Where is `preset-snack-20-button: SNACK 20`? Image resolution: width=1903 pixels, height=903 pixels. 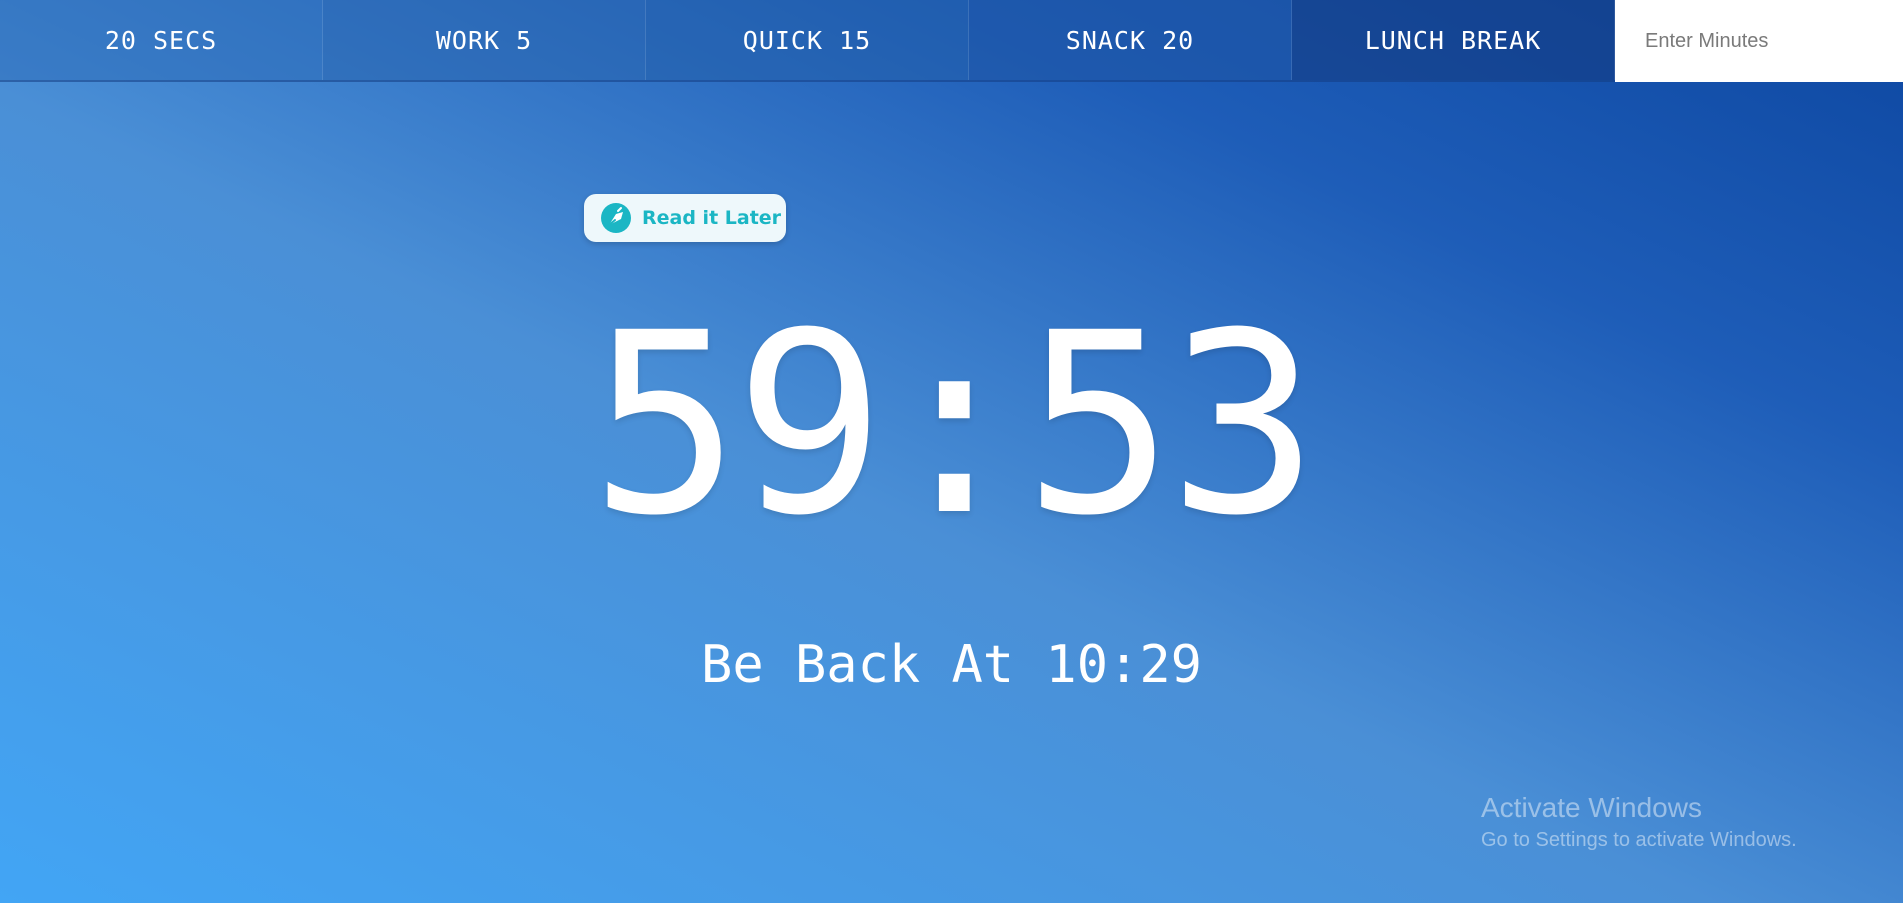
preset-snack-20-button: SNACK 20 is located at coordinates (1130, 40).